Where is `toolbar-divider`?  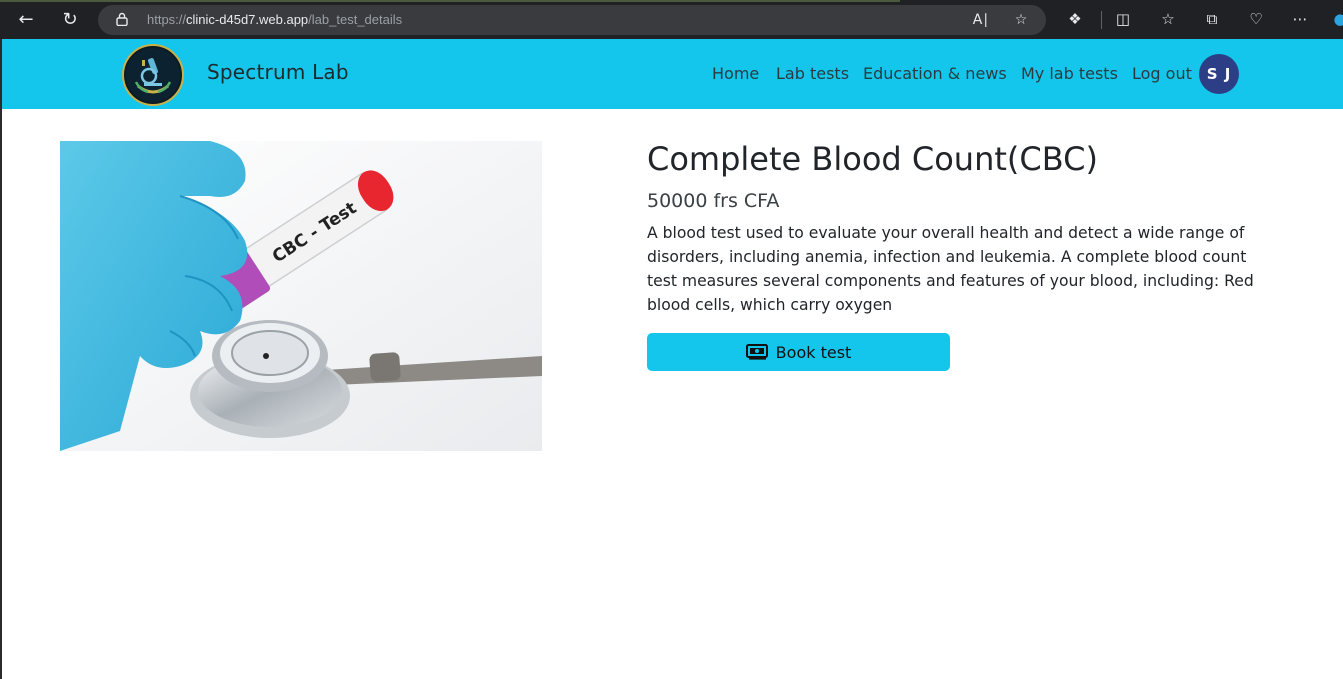 toolbar-divider is located at coordinates (1101, 20).